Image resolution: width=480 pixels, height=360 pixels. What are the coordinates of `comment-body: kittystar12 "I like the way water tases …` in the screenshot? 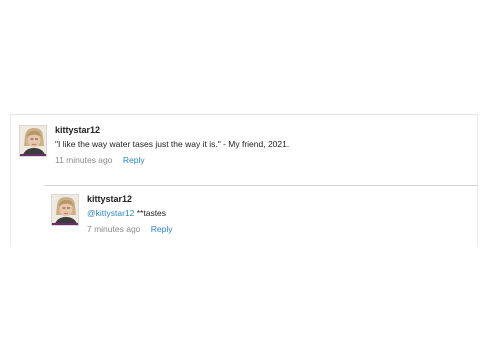 It's located at (262, 145).